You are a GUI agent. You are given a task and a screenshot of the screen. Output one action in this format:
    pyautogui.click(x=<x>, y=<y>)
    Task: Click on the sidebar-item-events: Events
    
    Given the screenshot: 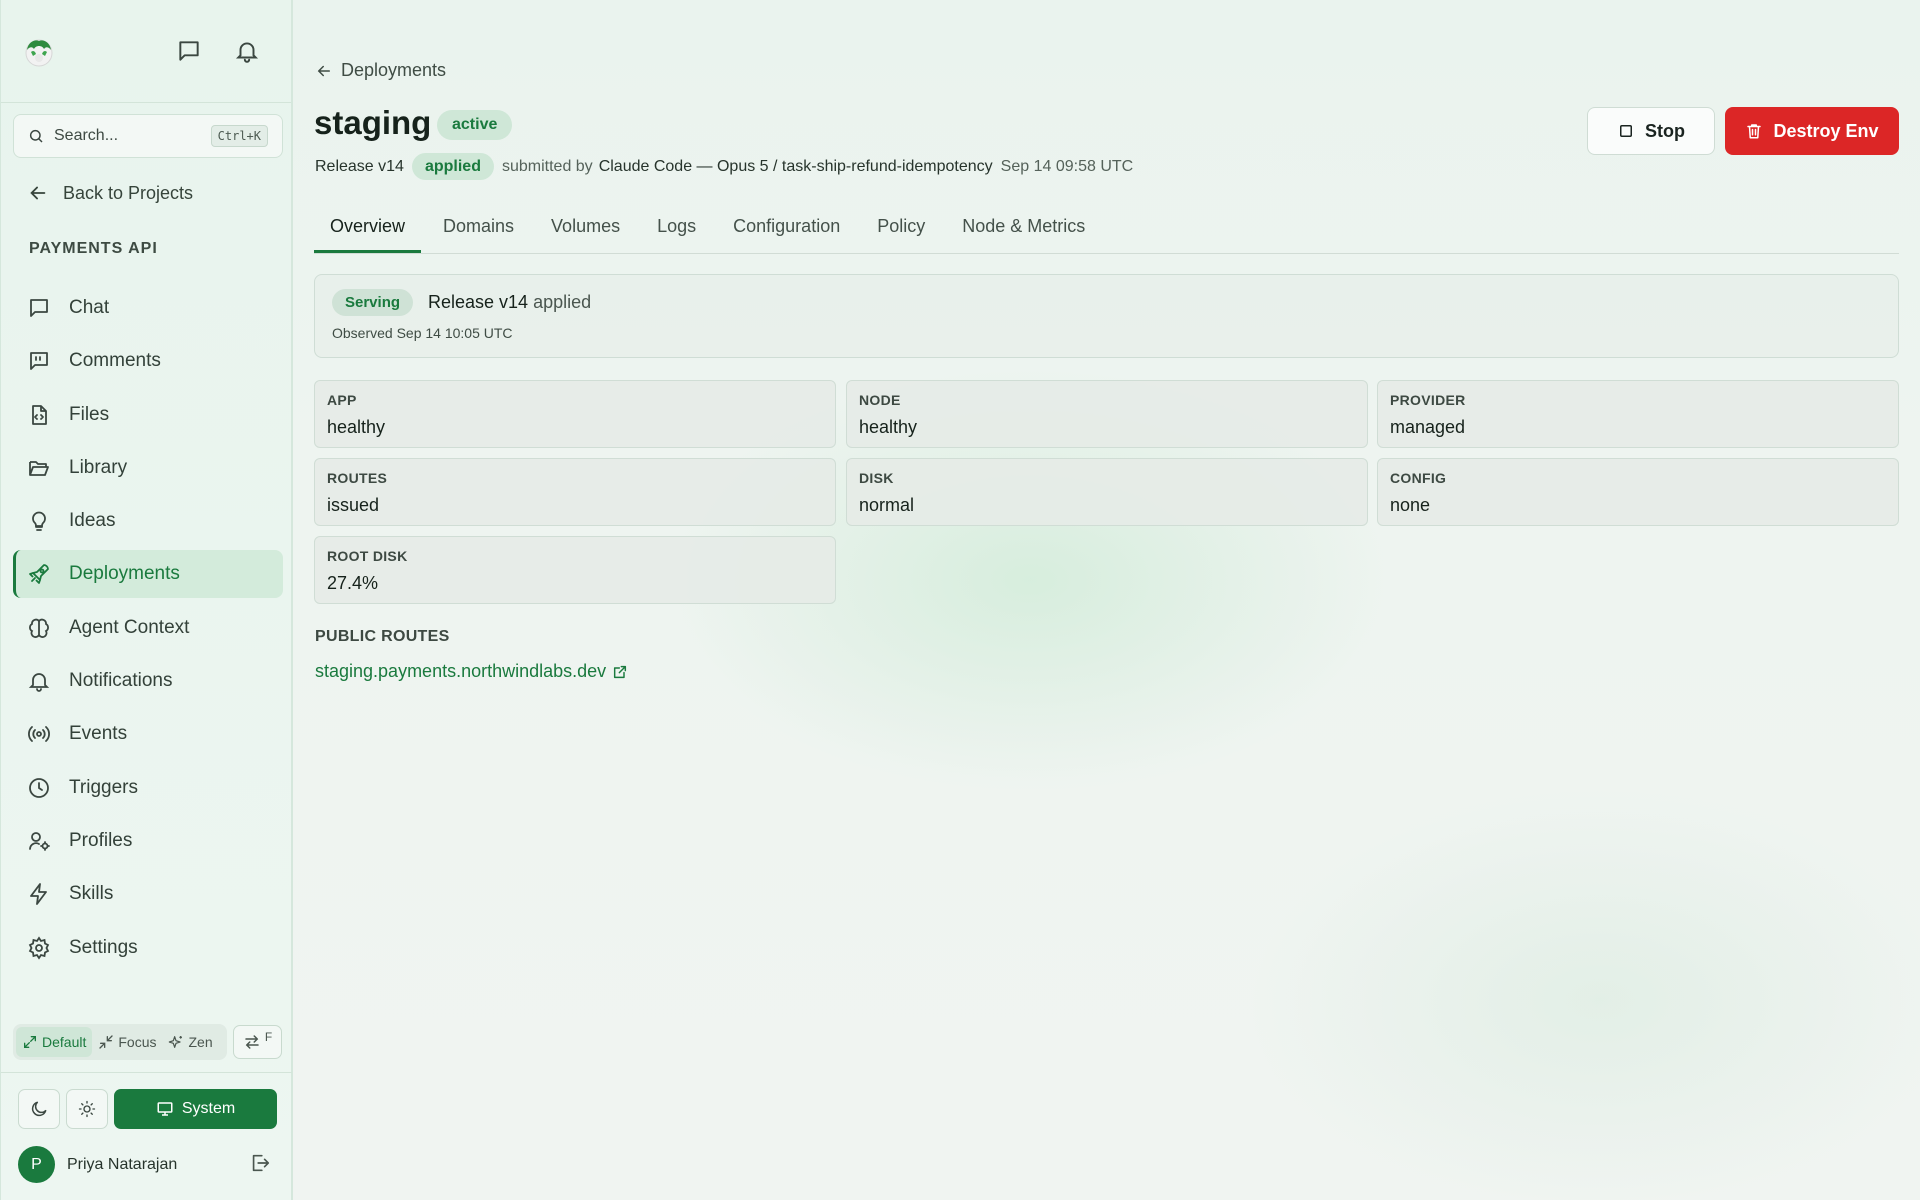 What is the action you would take?
    pyautogui.click(x=148, y=734)
    